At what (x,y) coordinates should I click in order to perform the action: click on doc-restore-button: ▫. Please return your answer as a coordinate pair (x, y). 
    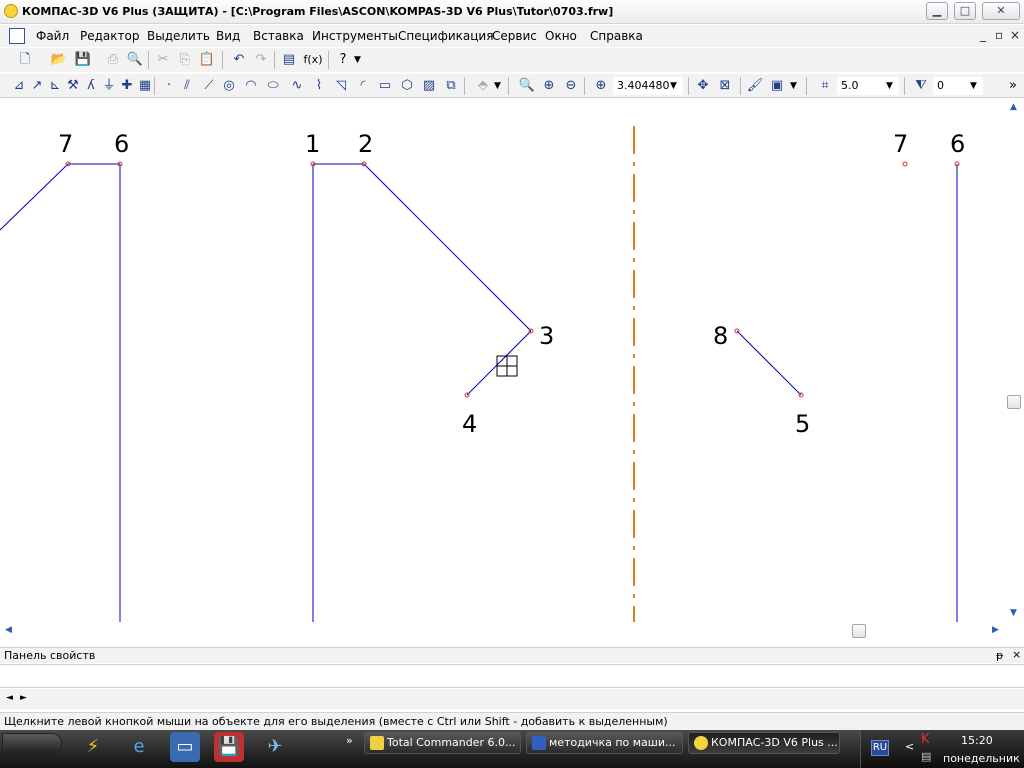
    Looking at the image, I should click on (999, 35).